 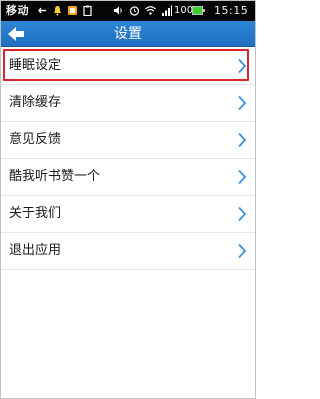 I want to click on menu-item-exit-app: 退出应用, so click(x=128, y=251).